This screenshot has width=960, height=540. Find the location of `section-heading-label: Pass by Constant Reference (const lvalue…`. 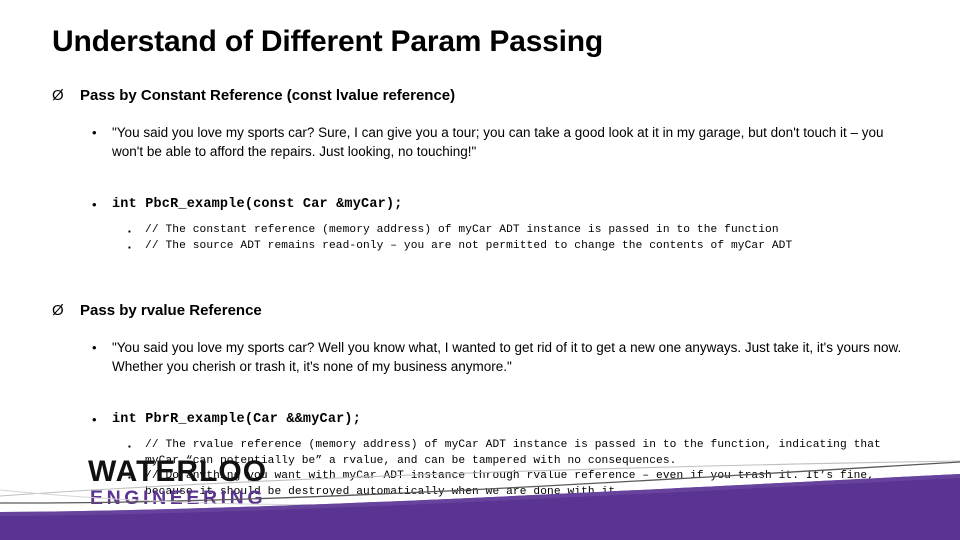

section-heading-label: Pass by Constant Reference (const lvalue… is located at coordinates (268, 95).